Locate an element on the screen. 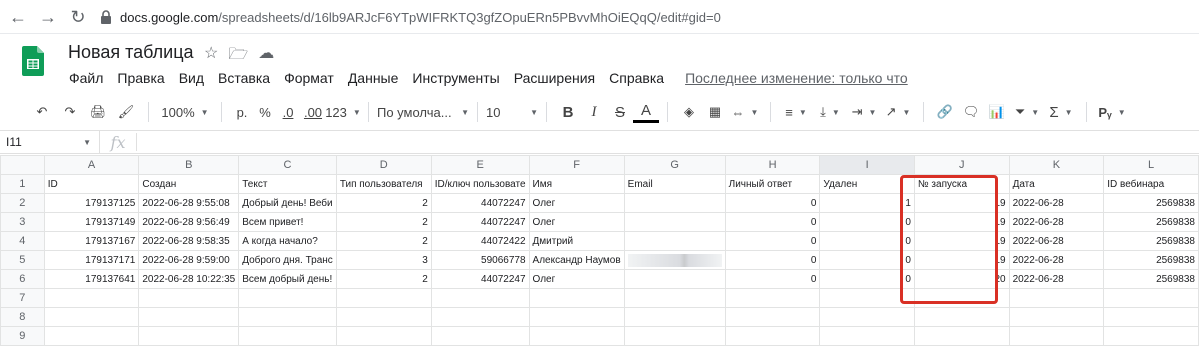 The image size is (1199, 354). bold-button: B is located at coordinates (568, 112).